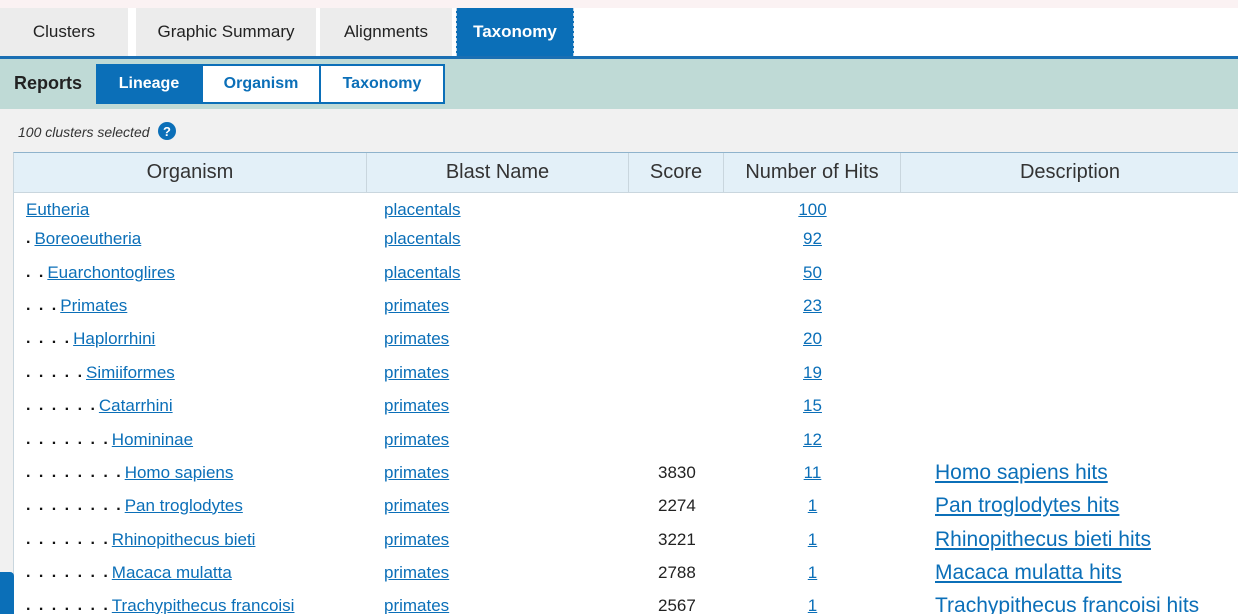  What do you see at coordinates (626, 338) in the screenshot?
I see `table-row: . . . . Haplorrhini primates 20` at bounding box center [626, 338].